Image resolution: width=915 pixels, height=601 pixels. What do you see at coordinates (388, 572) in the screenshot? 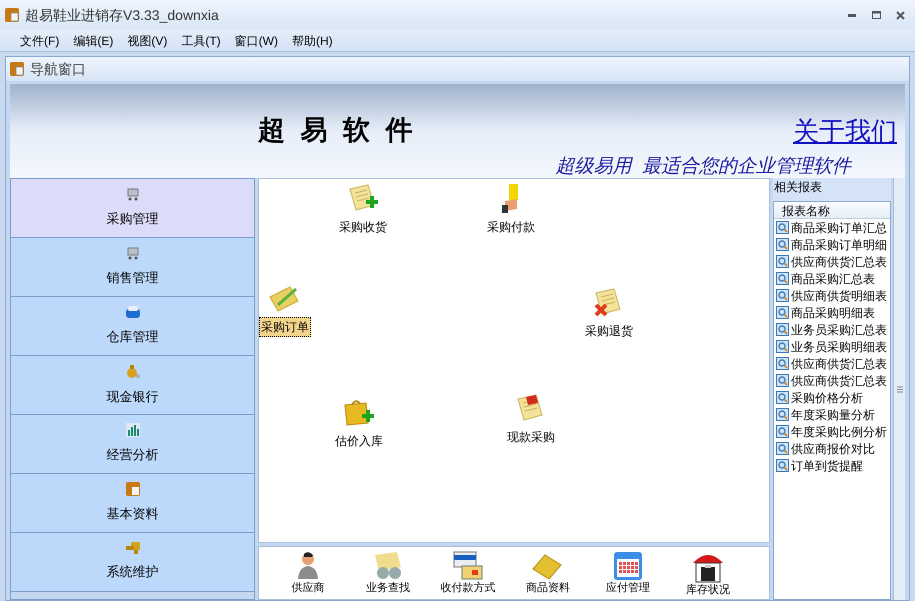
I see `toolbar-item: 业务查找` at bounding box center [388, 572].